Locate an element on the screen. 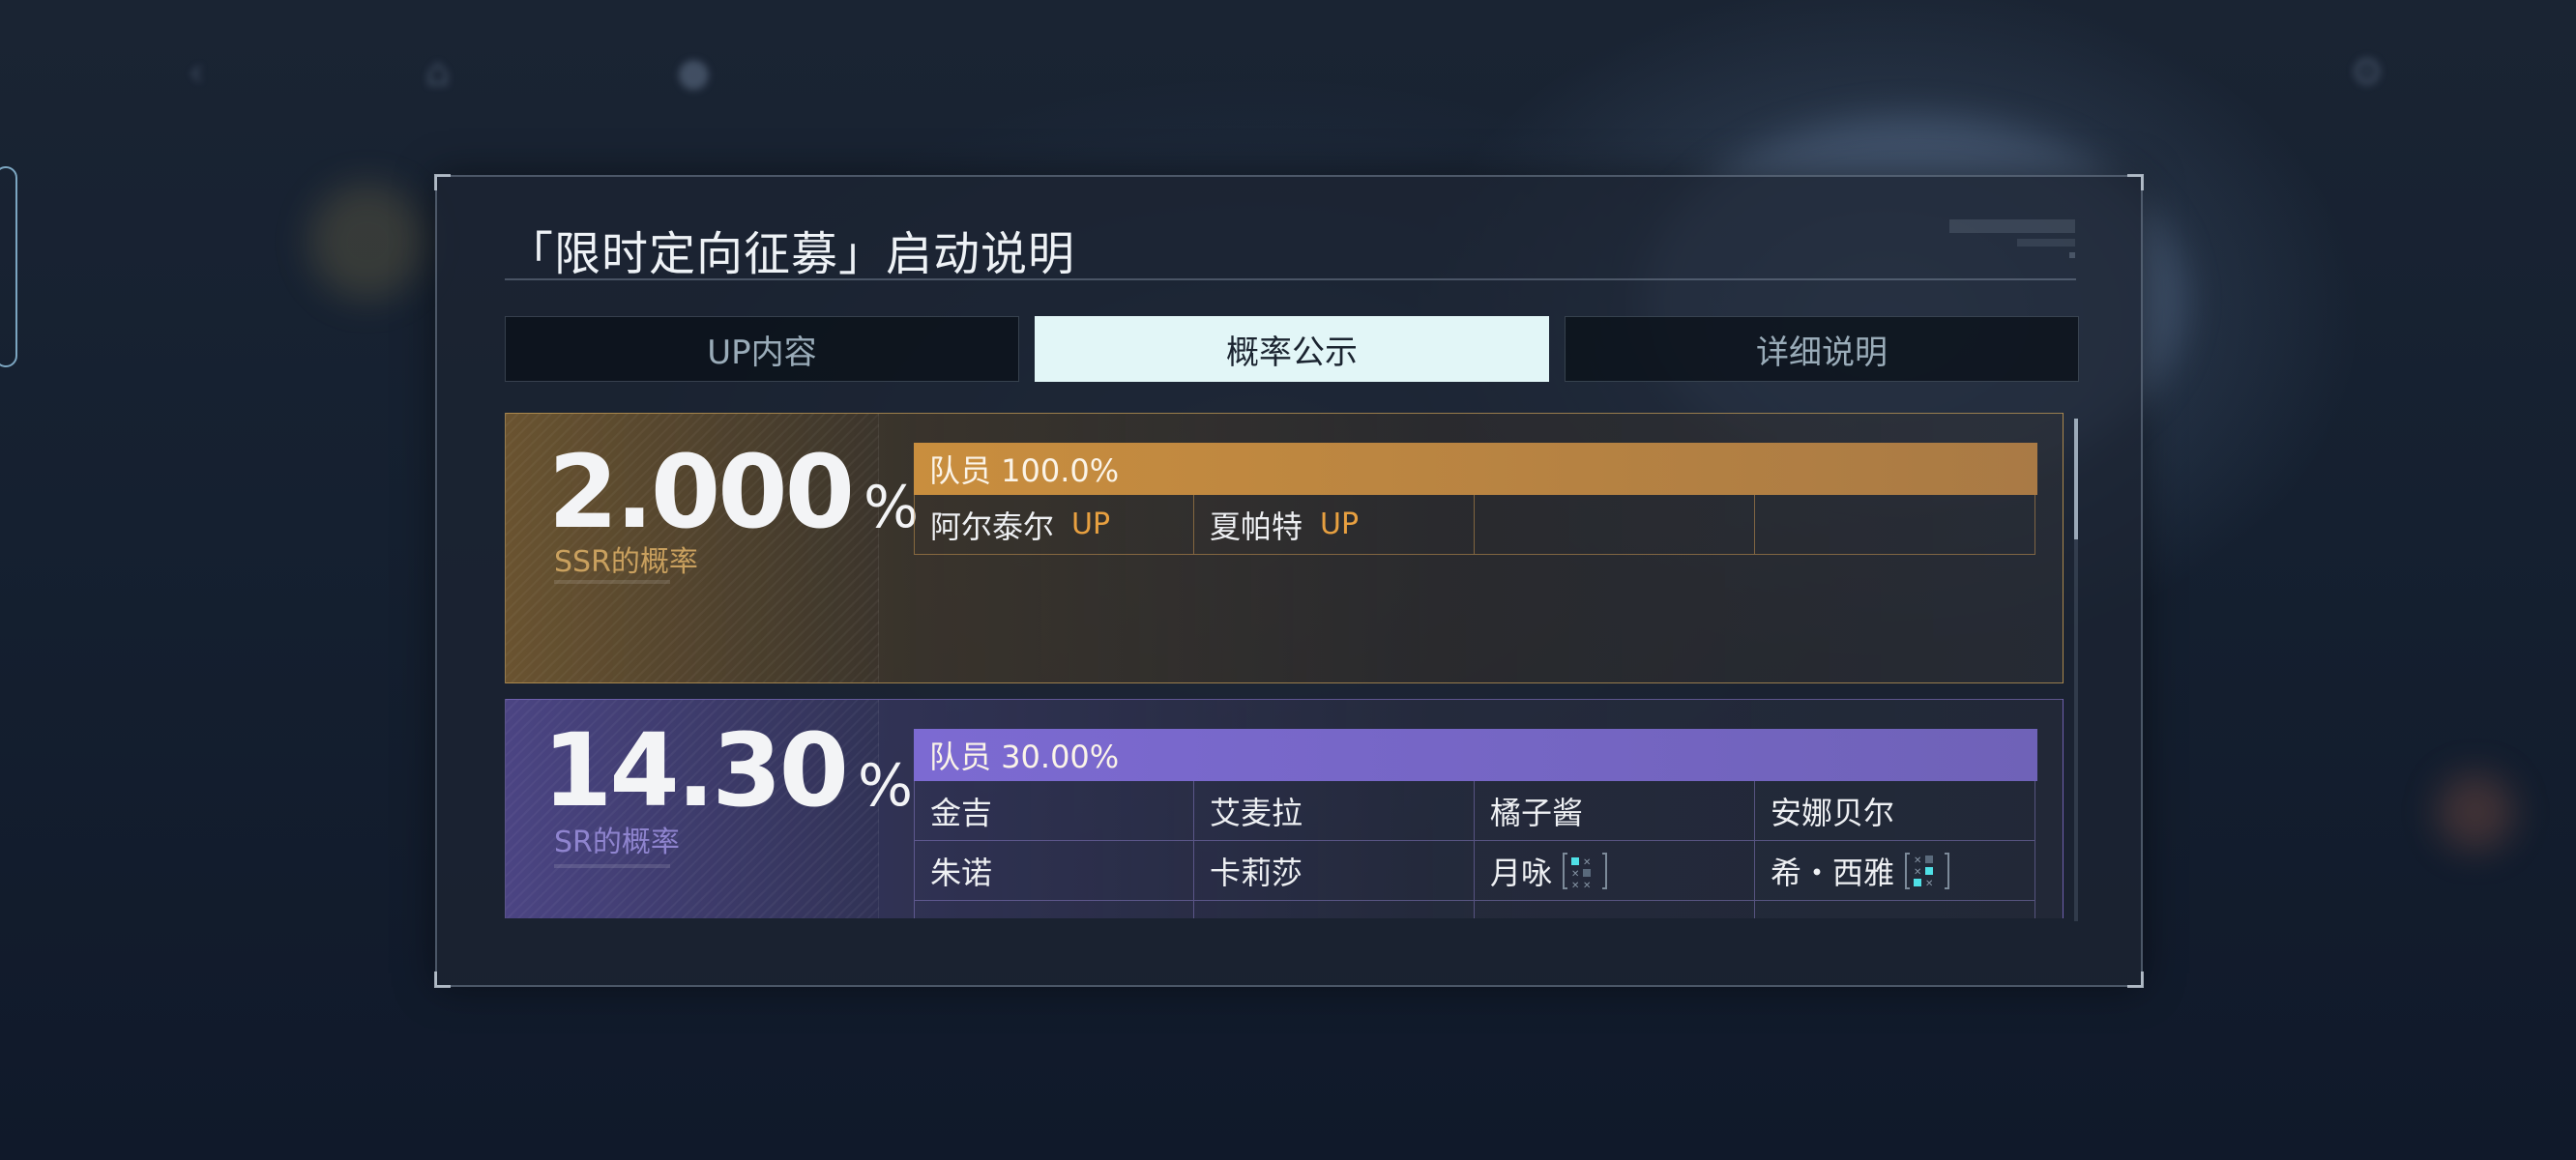 This screenshot has height=1160, width=2576. ssr-rate-panel: 2.000% SSR的概率 is located at coordinates (712, 548).